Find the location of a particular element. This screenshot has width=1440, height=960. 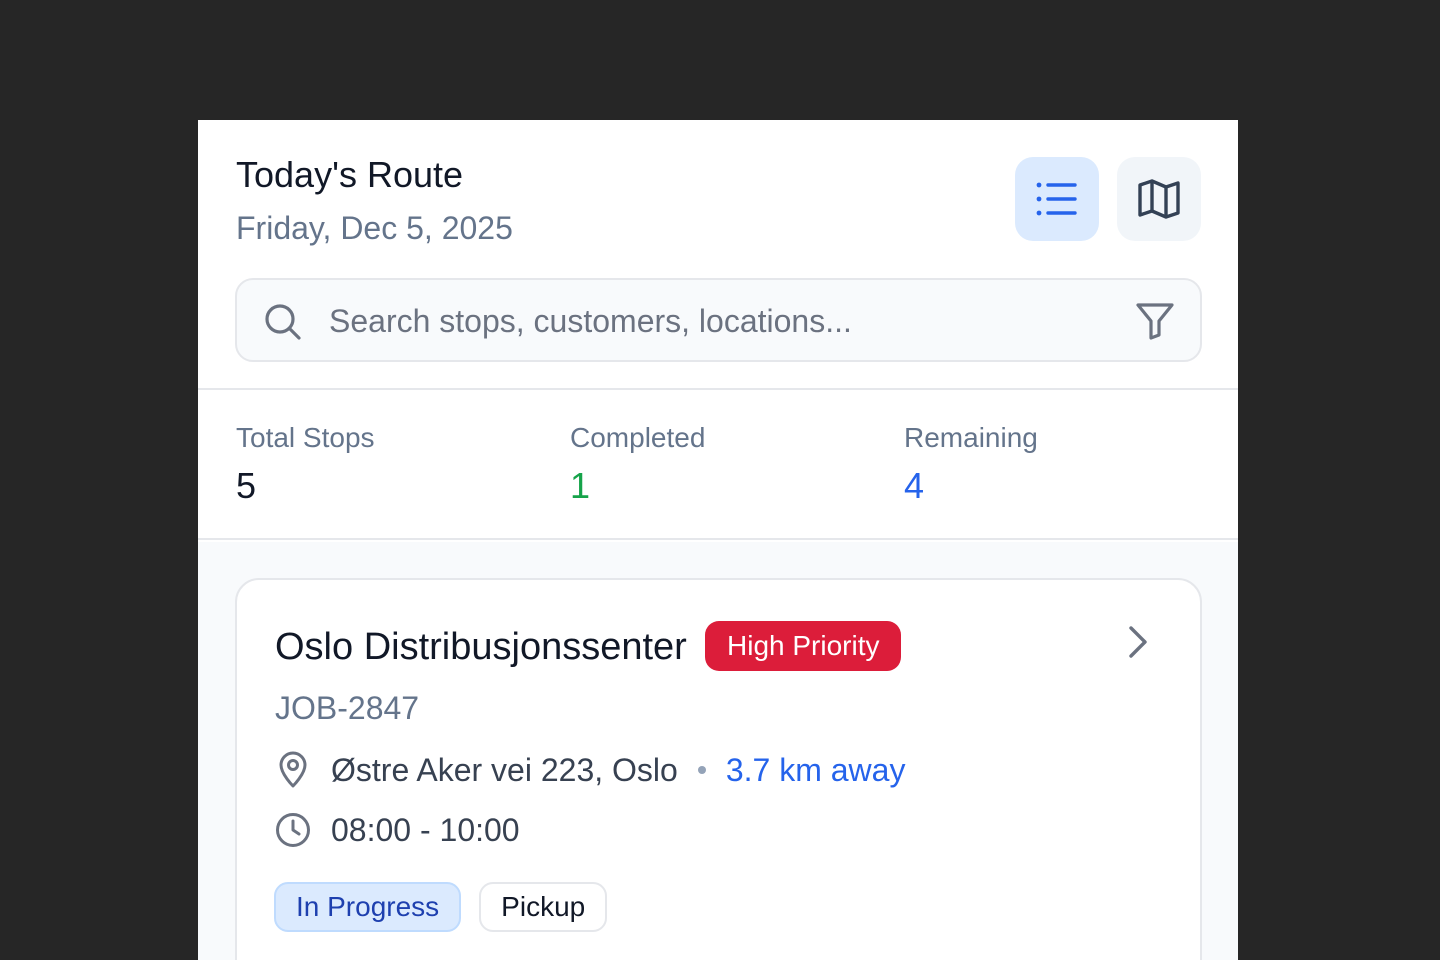

search-bar is located at coordinates (718, 320).